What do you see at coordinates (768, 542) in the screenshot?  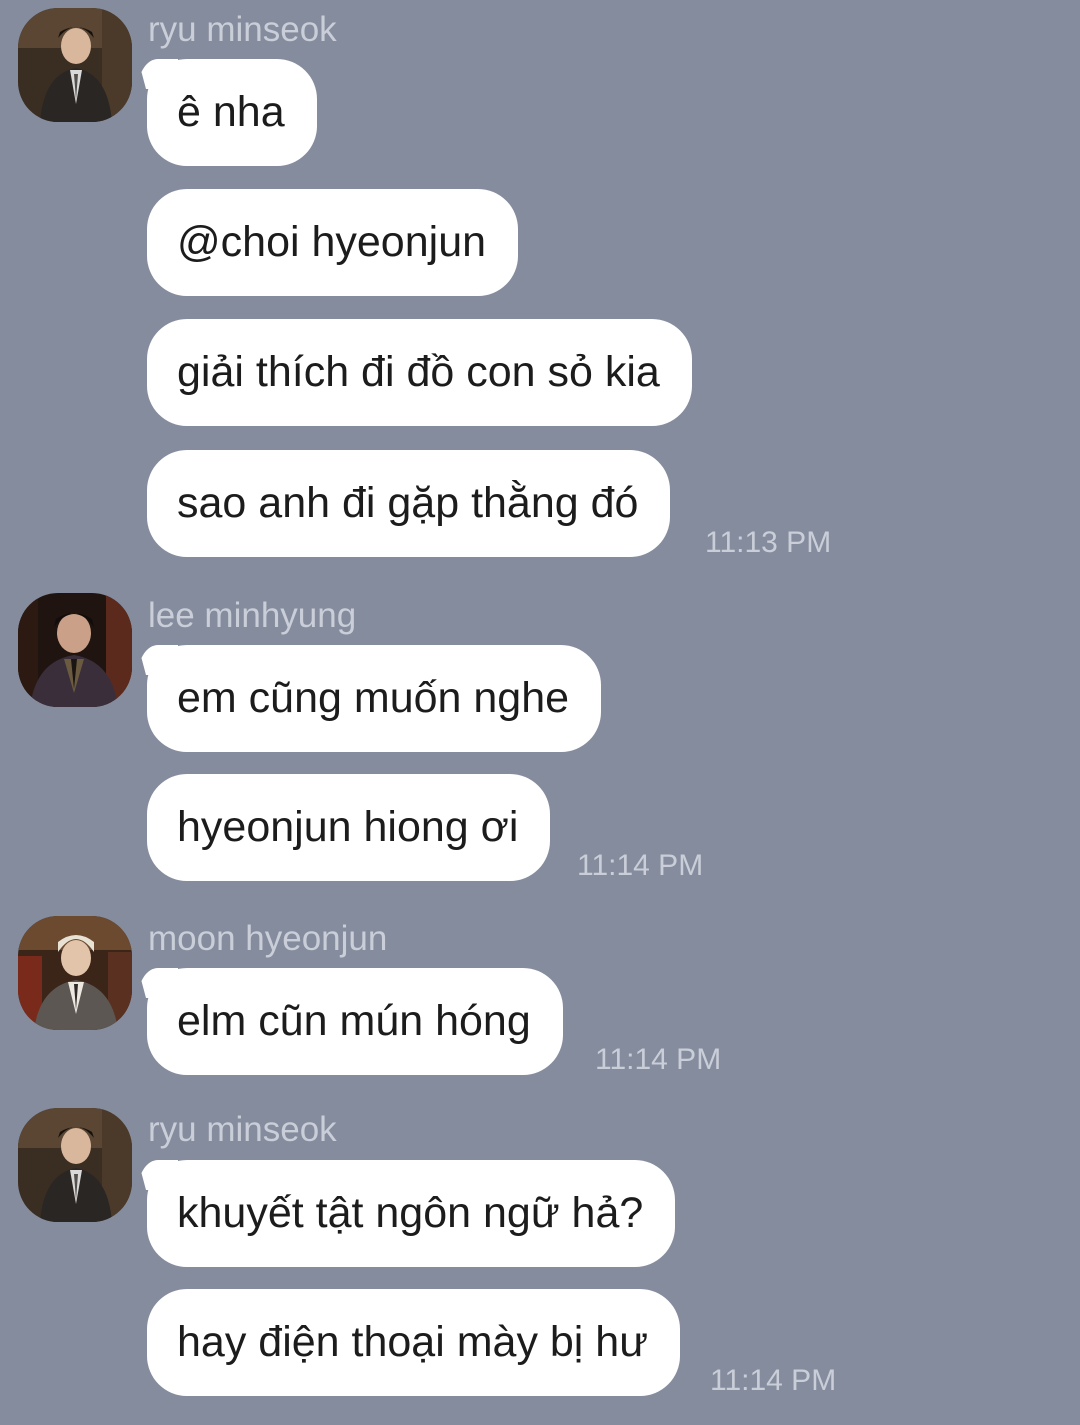 I see `message-timestamp: 11:13 PM` at bounding box center [768, 542].